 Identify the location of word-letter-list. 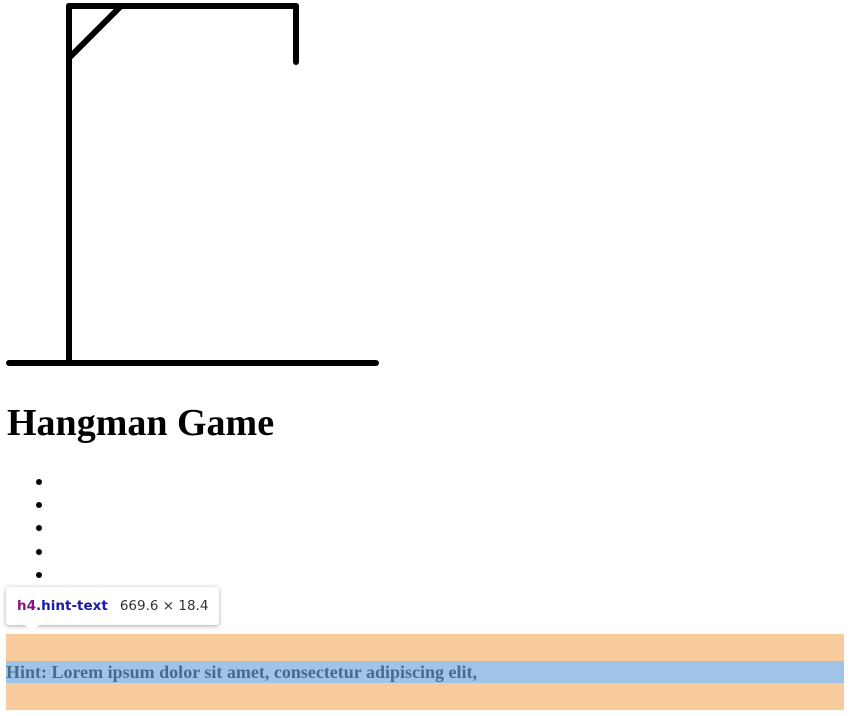
(40, 528).